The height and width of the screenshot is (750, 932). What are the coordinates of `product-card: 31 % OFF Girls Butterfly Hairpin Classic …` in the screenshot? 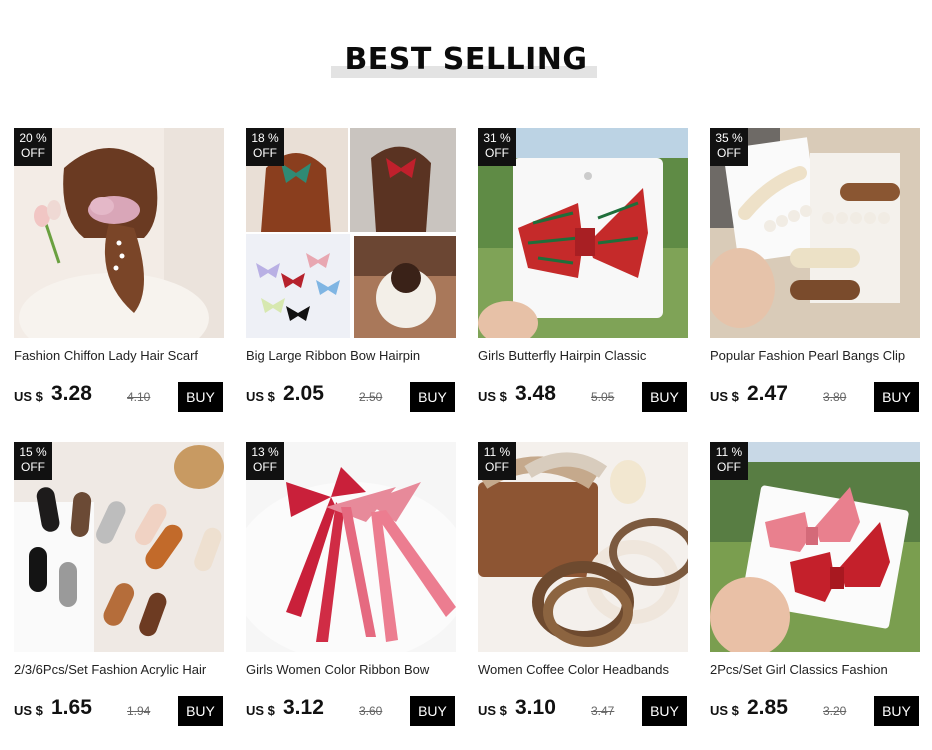 It's located at (583, 278).